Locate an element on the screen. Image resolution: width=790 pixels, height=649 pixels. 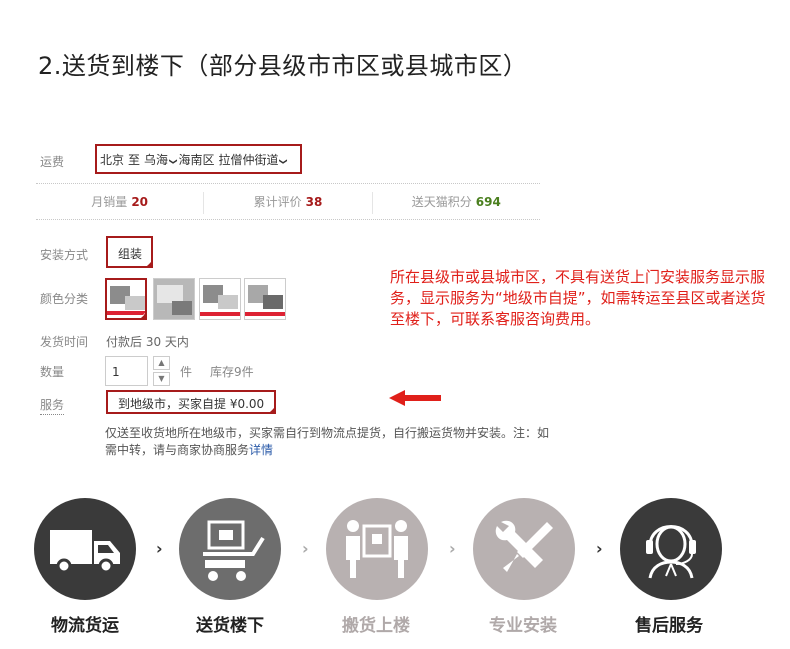
stats-bar: 月销量 20 累计评价 38 送天猫积分 694 is located at coordinates (288, 203).